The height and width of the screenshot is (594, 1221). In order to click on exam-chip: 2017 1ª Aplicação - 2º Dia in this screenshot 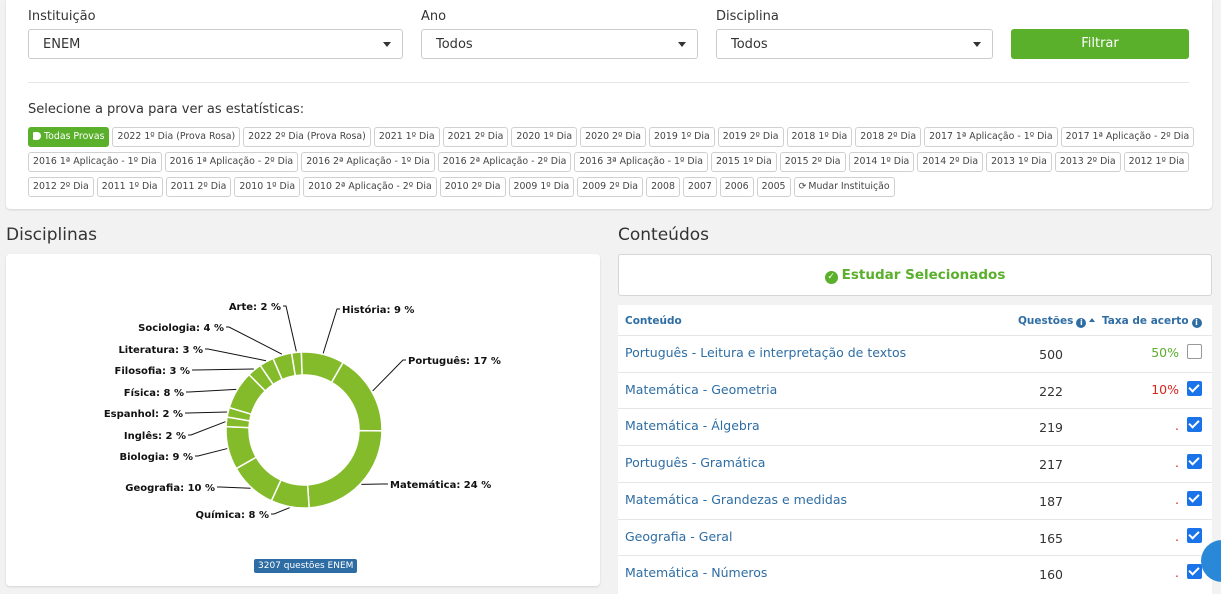, I will do `click(1127, 137)`.